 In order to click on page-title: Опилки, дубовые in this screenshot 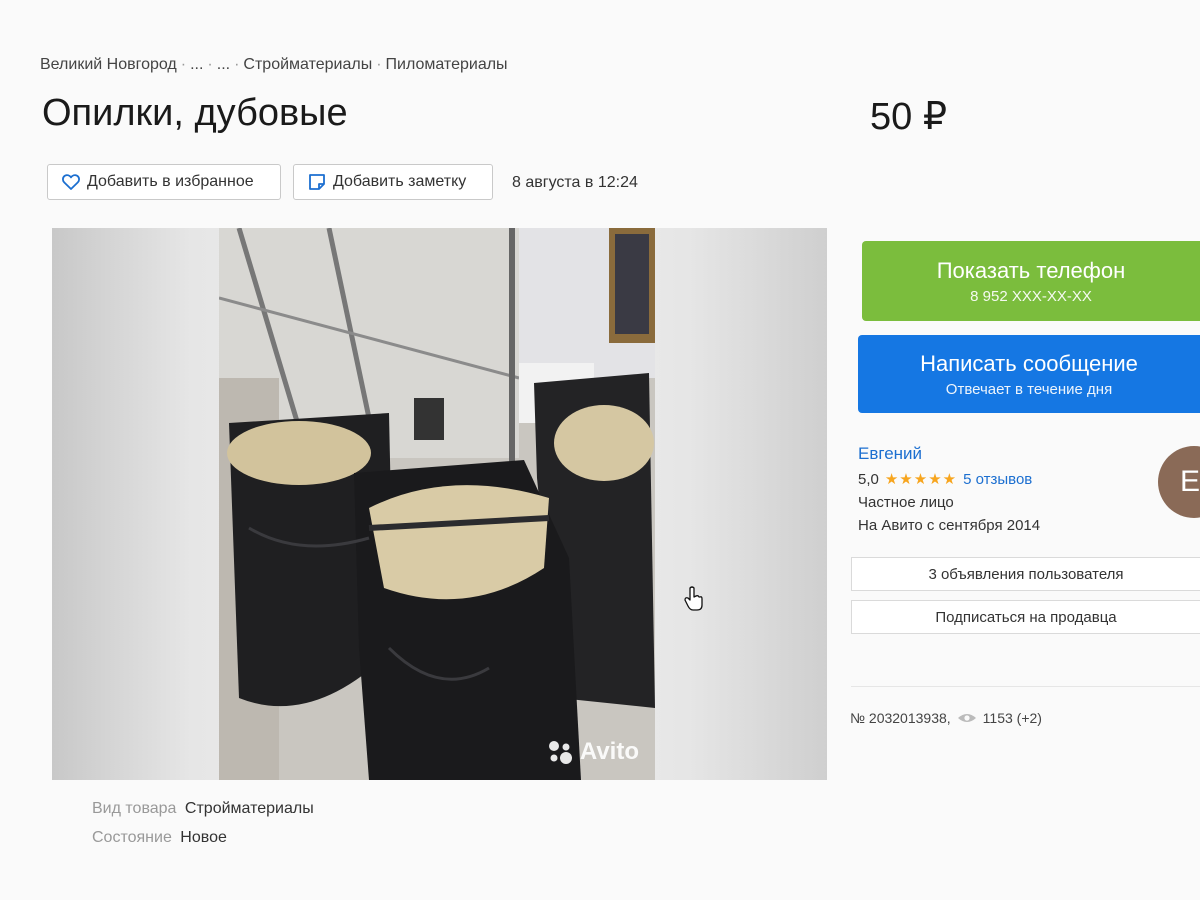, I will do `click(195, 113)`.